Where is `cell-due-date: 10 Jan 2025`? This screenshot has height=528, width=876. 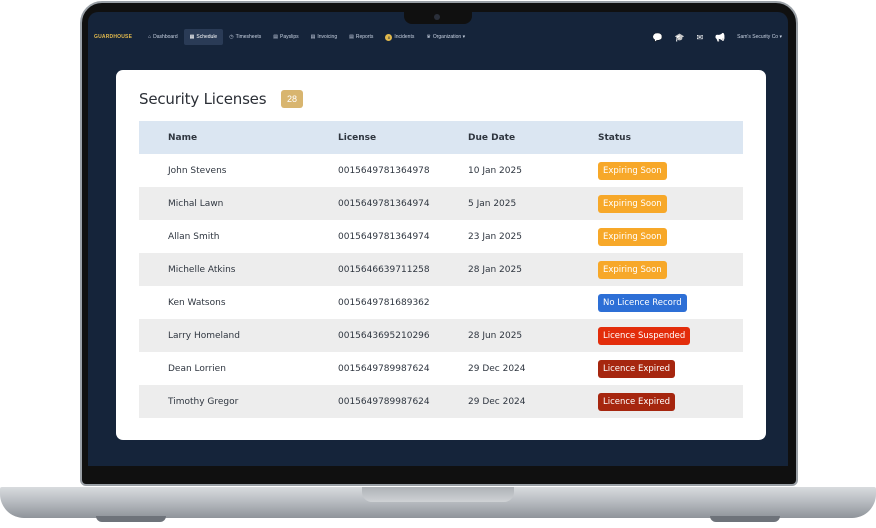 cell-due-date: 10 Jan 2025 is located at coordinates (495, 170).